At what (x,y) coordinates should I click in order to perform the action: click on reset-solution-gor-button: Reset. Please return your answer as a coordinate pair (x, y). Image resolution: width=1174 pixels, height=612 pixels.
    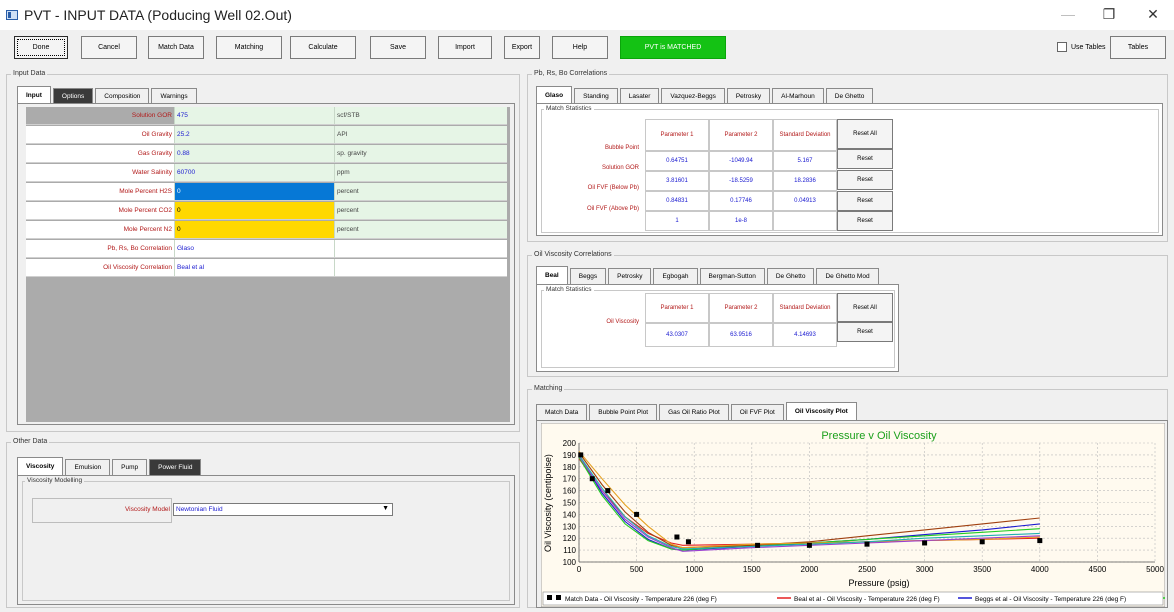
    Looking at the image, I should click on (865, 180).